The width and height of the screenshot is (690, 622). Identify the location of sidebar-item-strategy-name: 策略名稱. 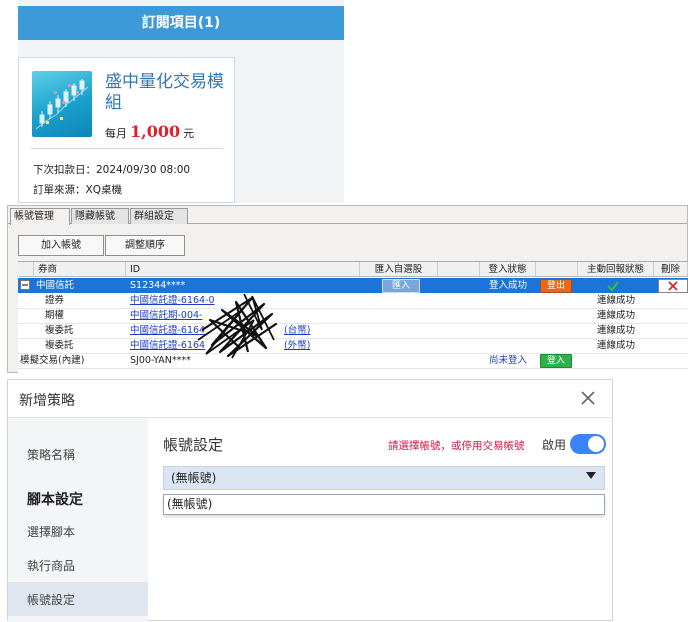
(51, 454).